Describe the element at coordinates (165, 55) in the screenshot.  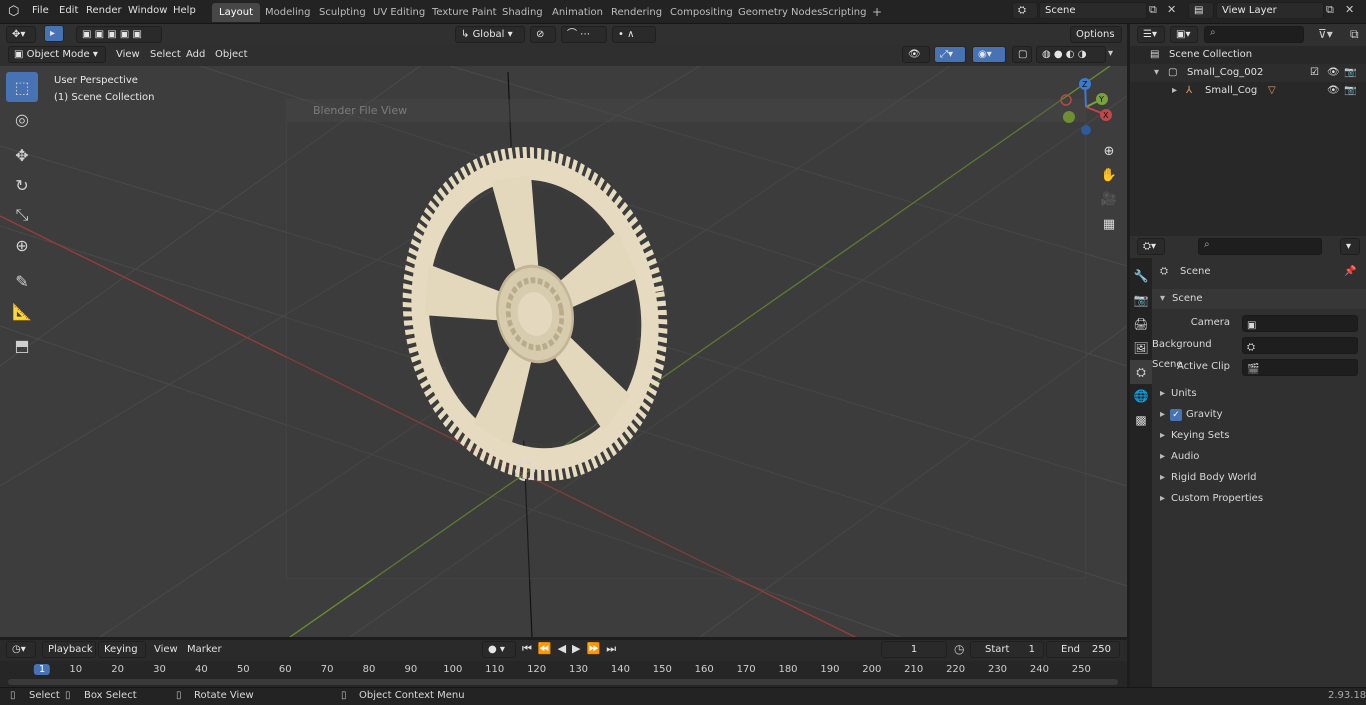
I see `menu-select: Select` at that location.